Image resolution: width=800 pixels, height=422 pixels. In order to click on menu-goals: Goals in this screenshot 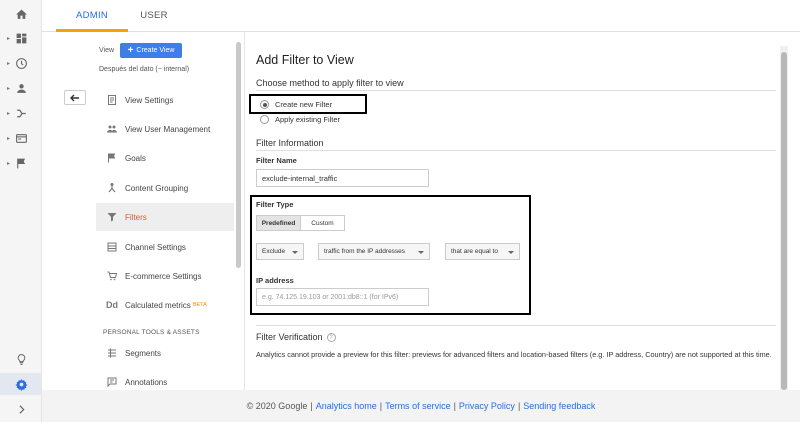, I will do `click(165, 158)`.